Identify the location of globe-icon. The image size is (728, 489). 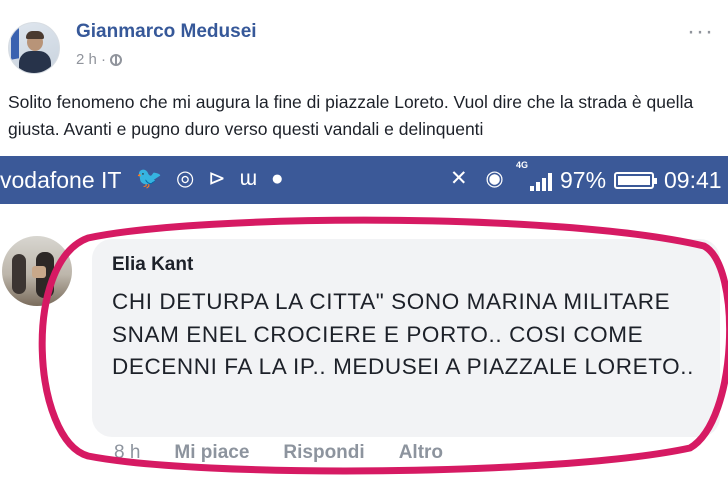
(116, 59).